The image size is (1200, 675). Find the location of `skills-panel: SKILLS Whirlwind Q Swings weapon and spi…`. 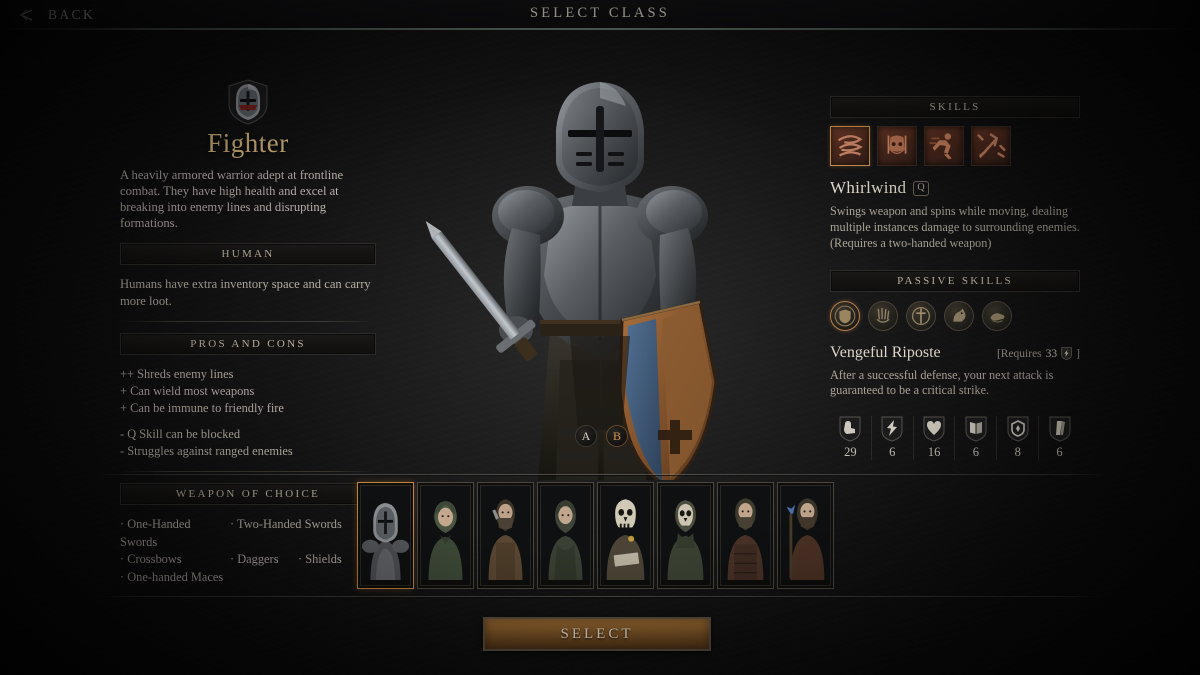

skills-panel: SKILLS Whirlwind Q Swings weapon and spi… is located at coordinates (955, 278).